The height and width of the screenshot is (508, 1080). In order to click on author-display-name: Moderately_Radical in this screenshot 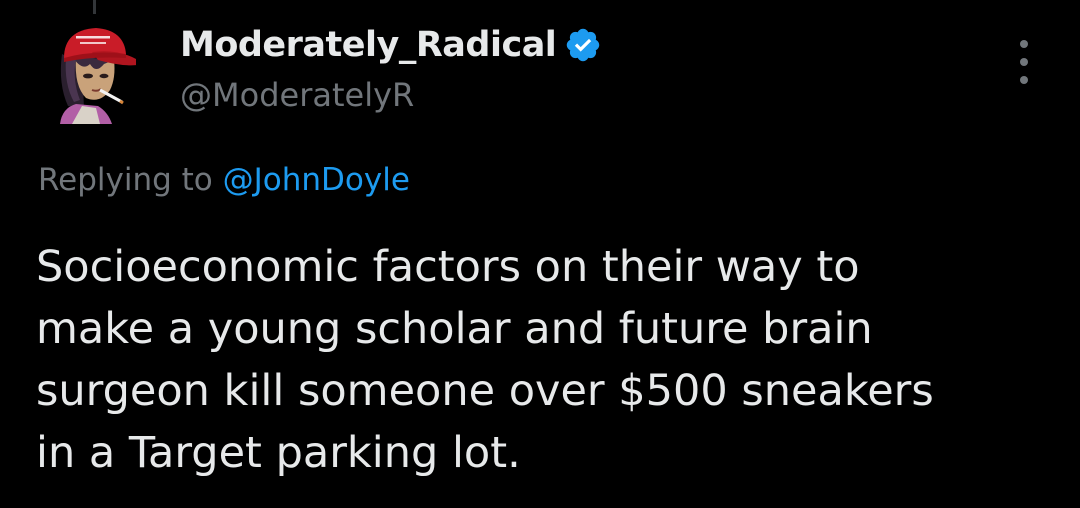, I will do `click(368, 45)`.